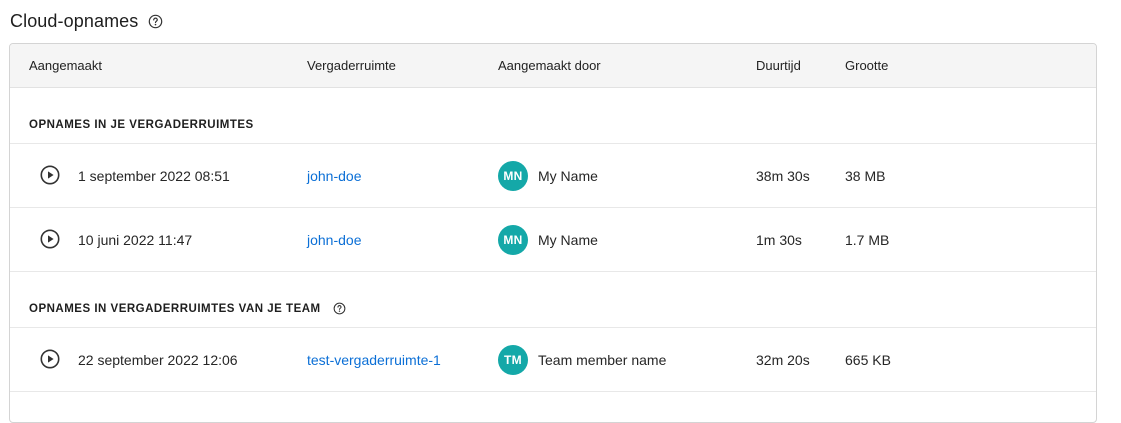 Image resolution: width=1121 pixels, height=423 pixels. I want to click on avatar: TM, so click(513, 359).